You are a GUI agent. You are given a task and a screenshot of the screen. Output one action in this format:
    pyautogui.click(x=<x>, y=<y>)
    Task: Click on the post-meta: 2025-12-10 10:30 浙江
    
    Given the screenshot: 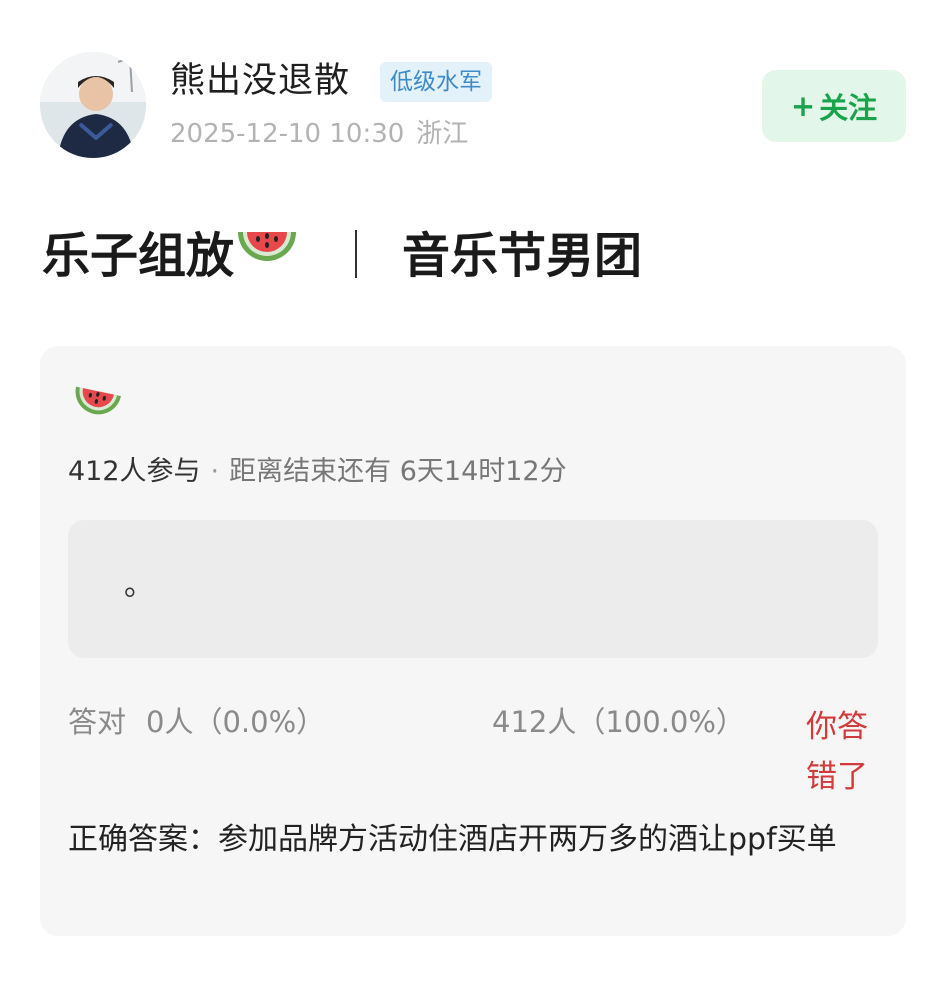 What is the action you would take?
    pyautogui.click(x=319, y=134)
    